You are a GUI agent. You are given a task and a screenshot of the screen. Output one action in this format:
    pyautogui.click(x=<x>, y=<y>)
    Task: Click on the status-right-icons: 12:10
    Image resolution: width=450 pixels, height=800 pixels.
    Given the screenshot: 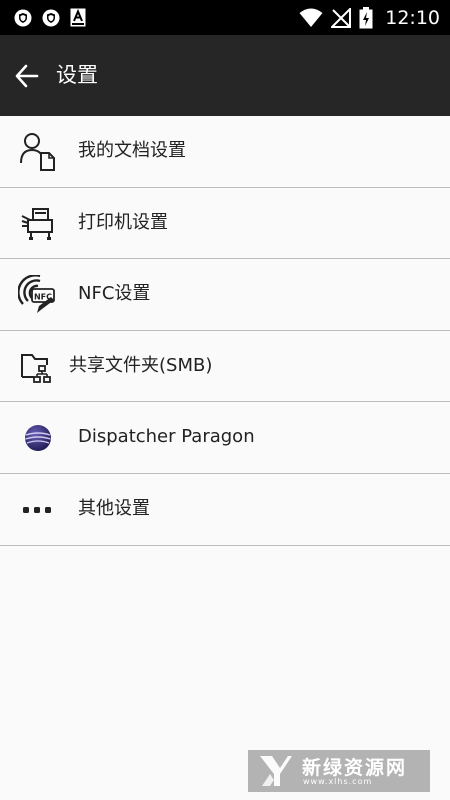 What is the action you would take?
    pyautogui.click(x=369, y=18)
    